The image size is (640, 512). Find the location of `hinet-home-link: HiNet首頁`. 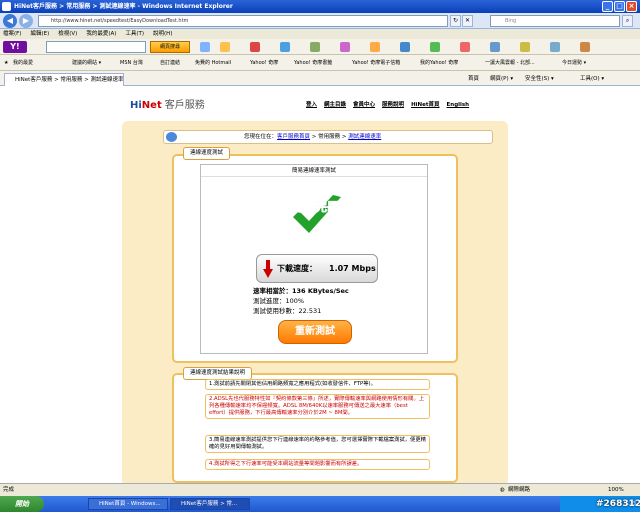

hinet-home-link: HiNet首頁 is located at coordinates (425, 105).